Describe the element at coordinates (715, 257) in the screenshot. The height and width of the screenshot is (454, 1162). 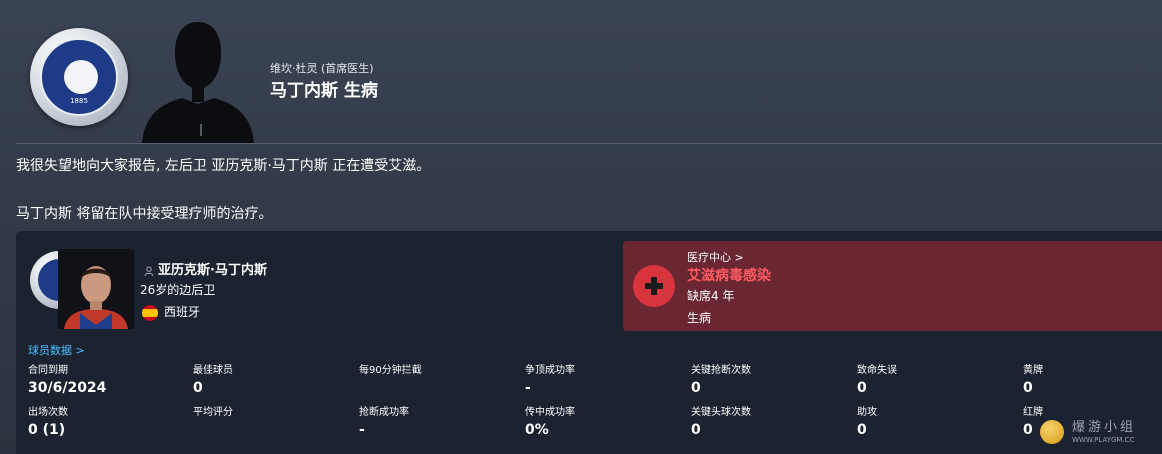
I see `medical-centre-link: 医疗中心 >` at that location.